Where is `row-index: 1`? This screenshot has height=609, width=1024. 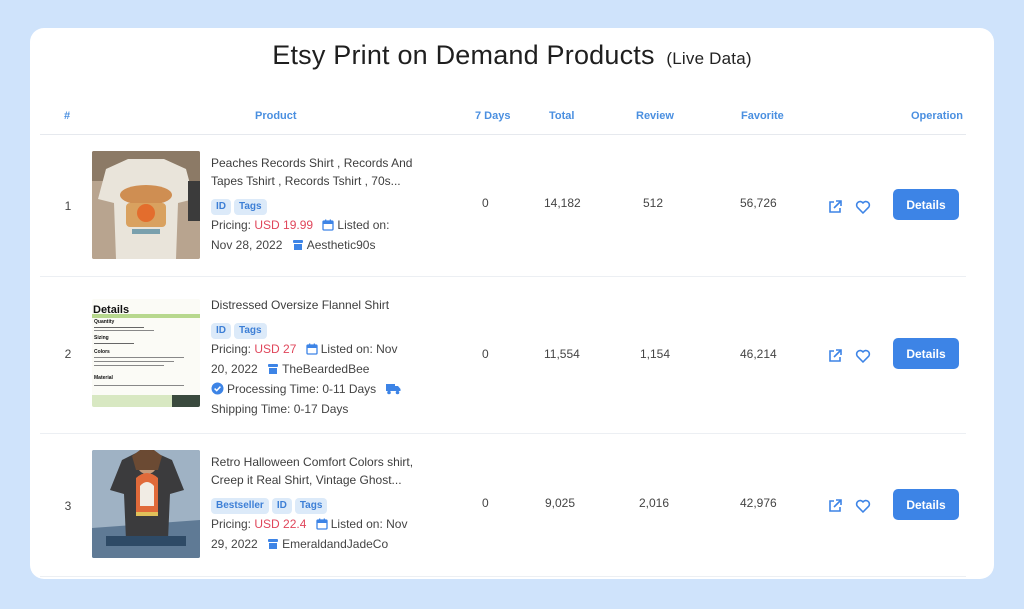 row-index: 1 is located at coordinates (68, 206).